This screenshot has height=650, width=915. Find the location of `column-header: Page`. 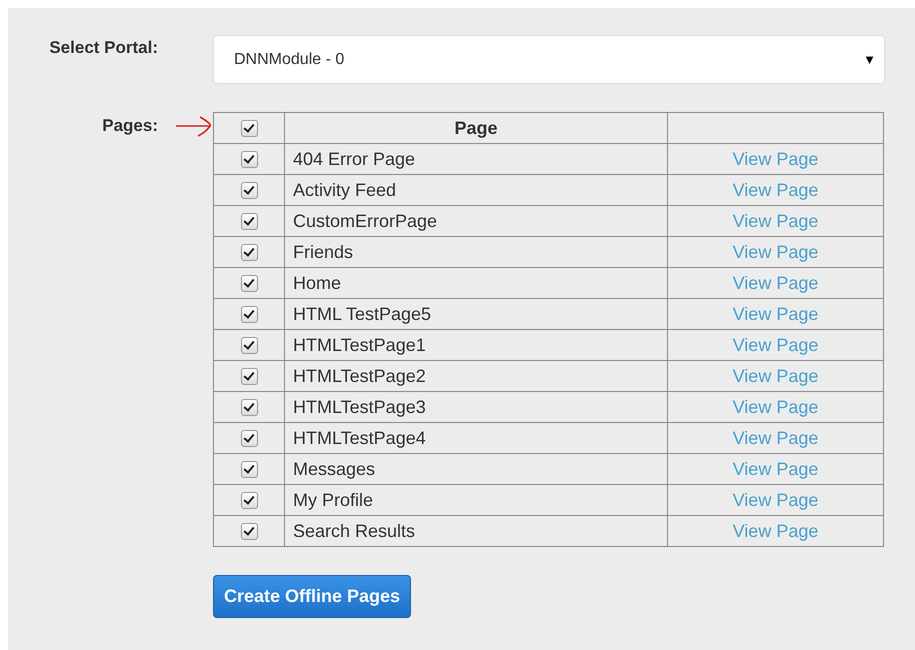

column-header: Page is located at coordinates (476, 128).